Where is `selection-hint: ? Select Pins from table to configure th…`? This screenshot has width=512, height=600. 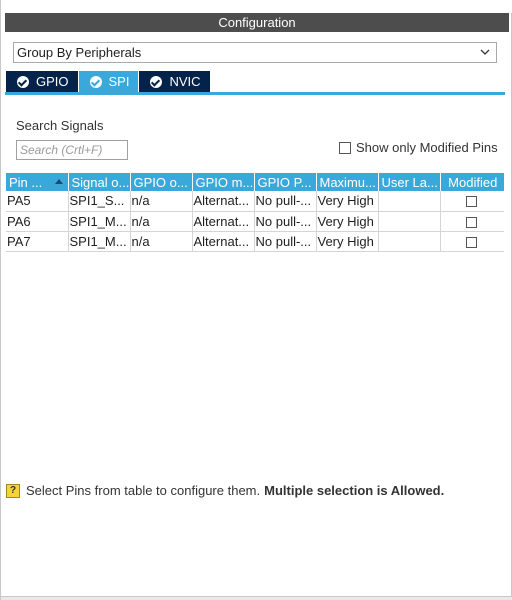
selection-hint: ? Select Pins from table to configure th… is located at coordinates (225, 490).